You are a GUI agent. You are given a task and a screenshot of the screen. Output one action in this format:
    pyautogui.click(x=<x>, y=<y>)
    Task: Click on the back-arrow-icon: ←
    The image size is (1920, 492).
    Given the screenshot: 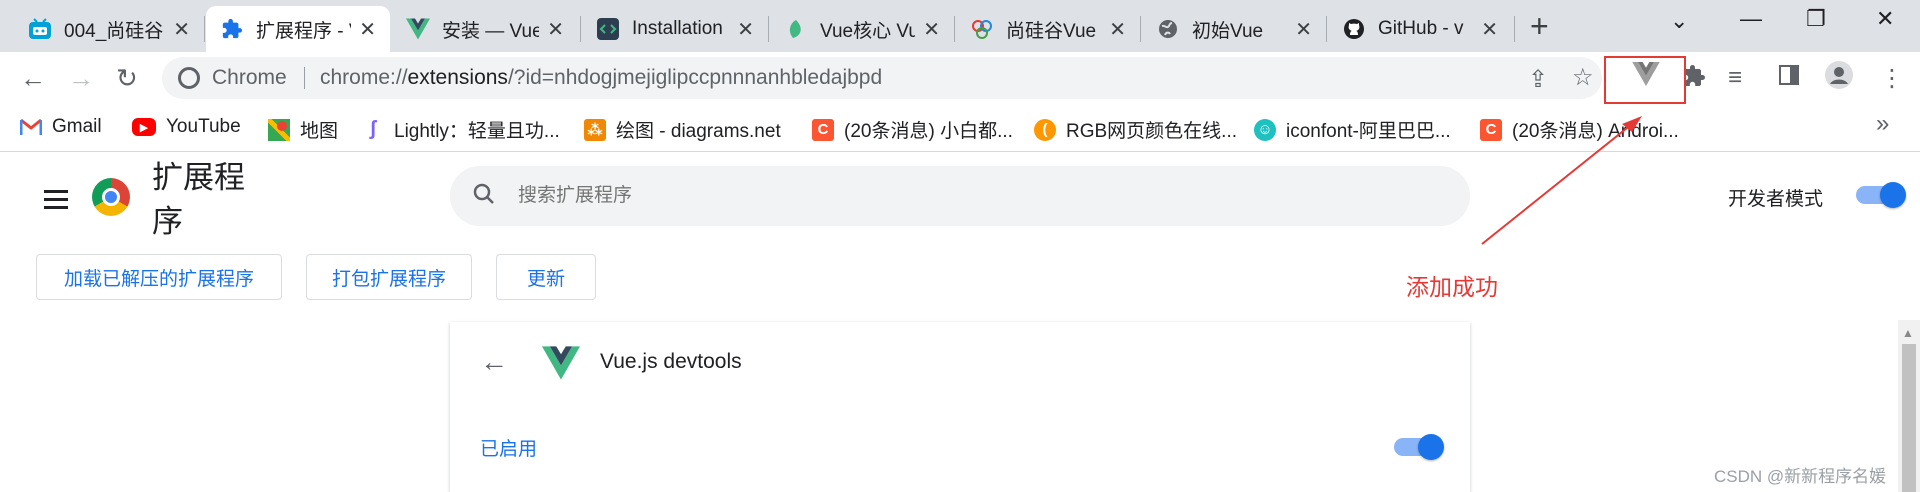 What is the action you would take?
    pyautogui.click(x=494, y=362)
    